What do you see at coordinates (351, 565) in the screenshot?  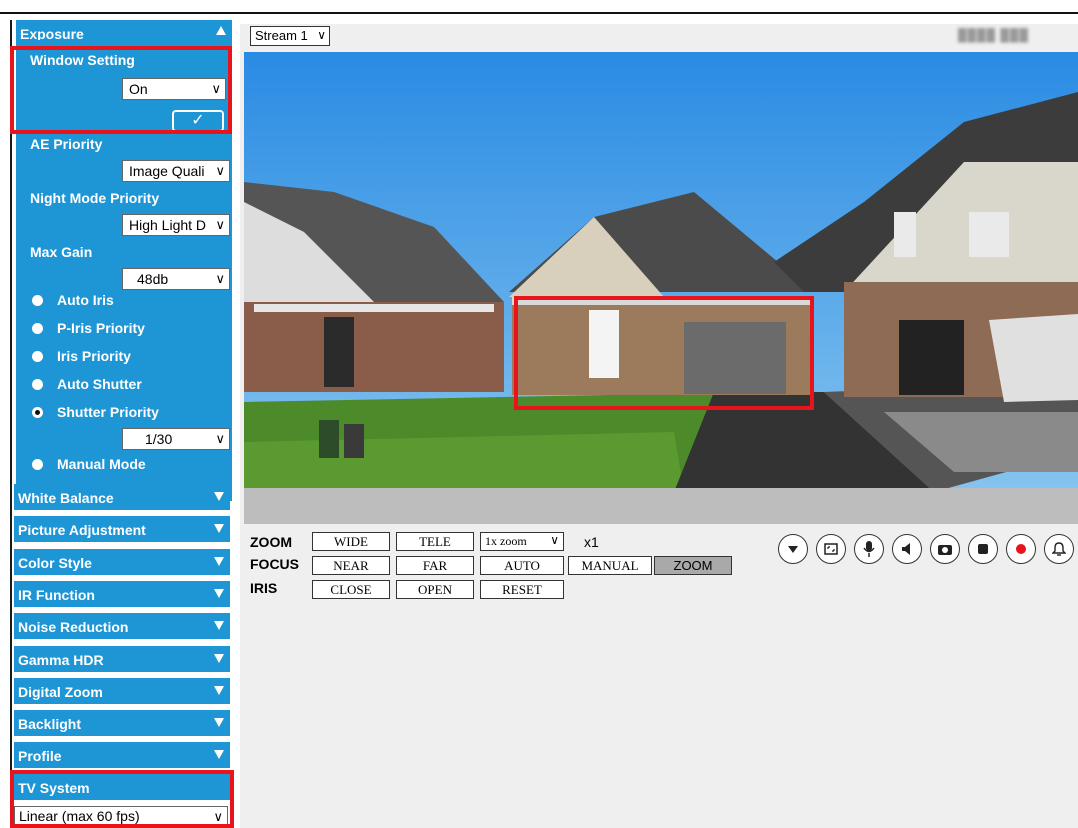 I see `focus-near-button: NEAR` at bounding box center [351, 565].